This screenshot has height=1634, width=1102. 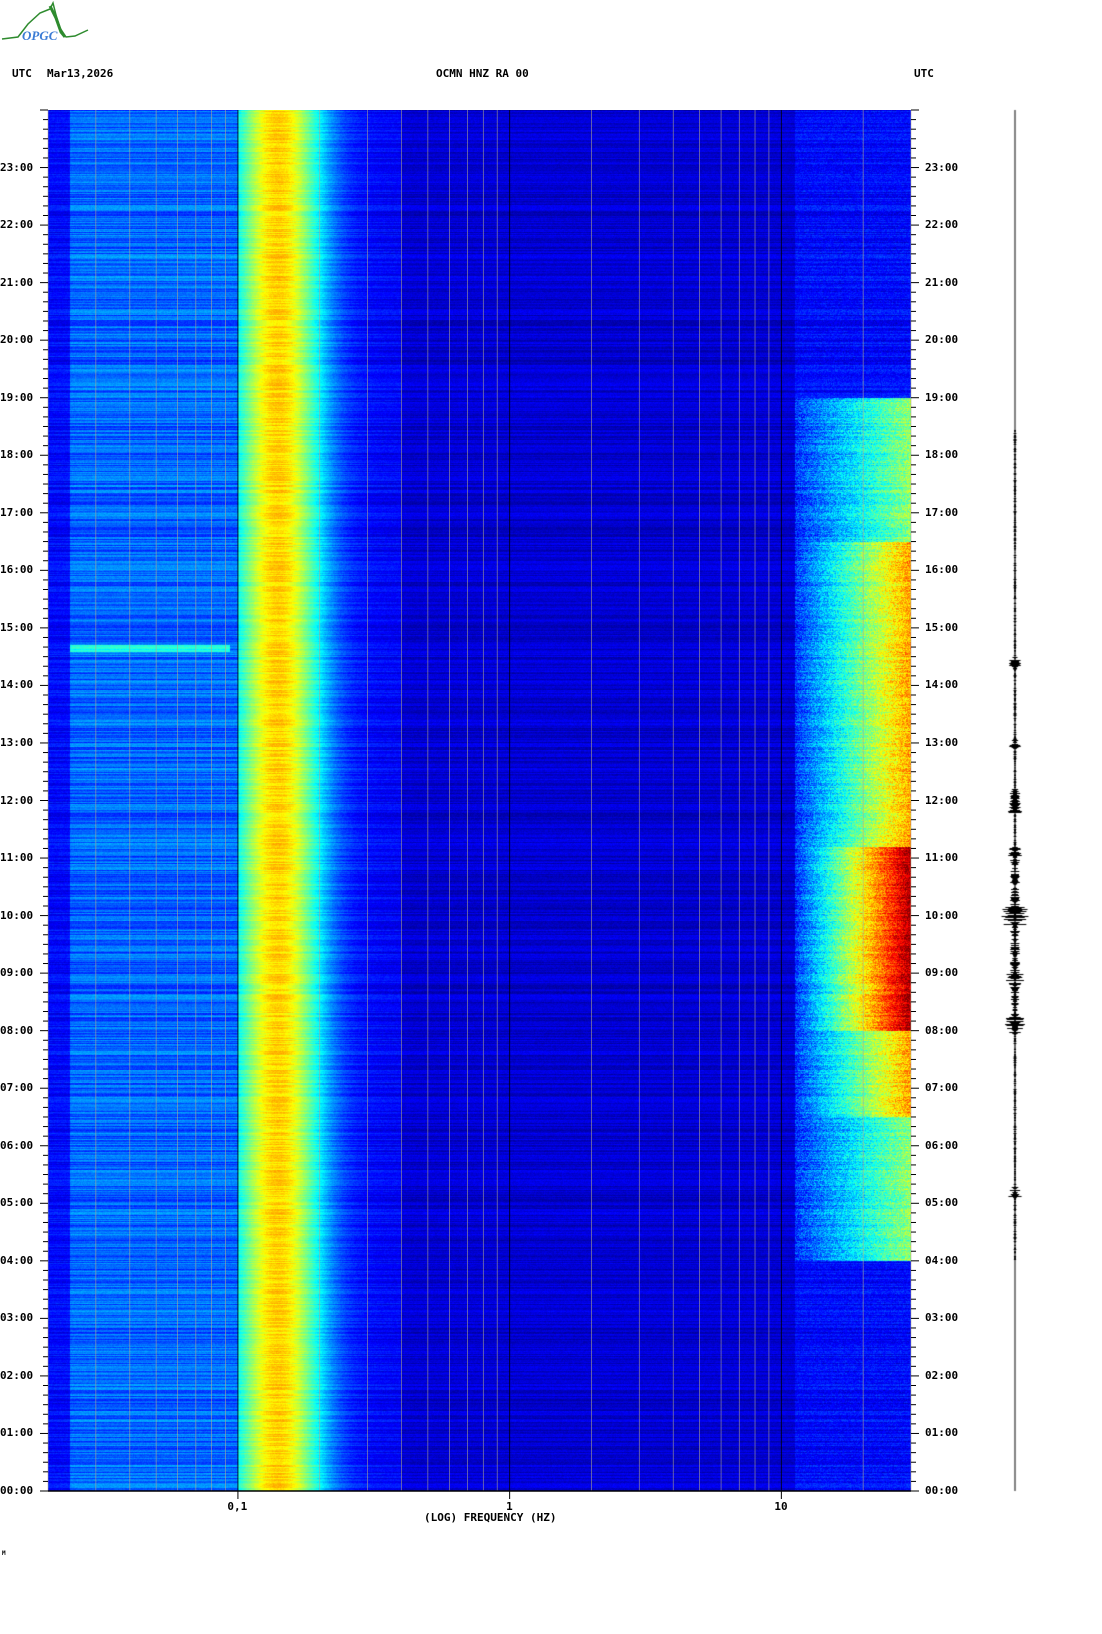 I want to click on y-label-right: 12:00, so click(x=942, y=800).